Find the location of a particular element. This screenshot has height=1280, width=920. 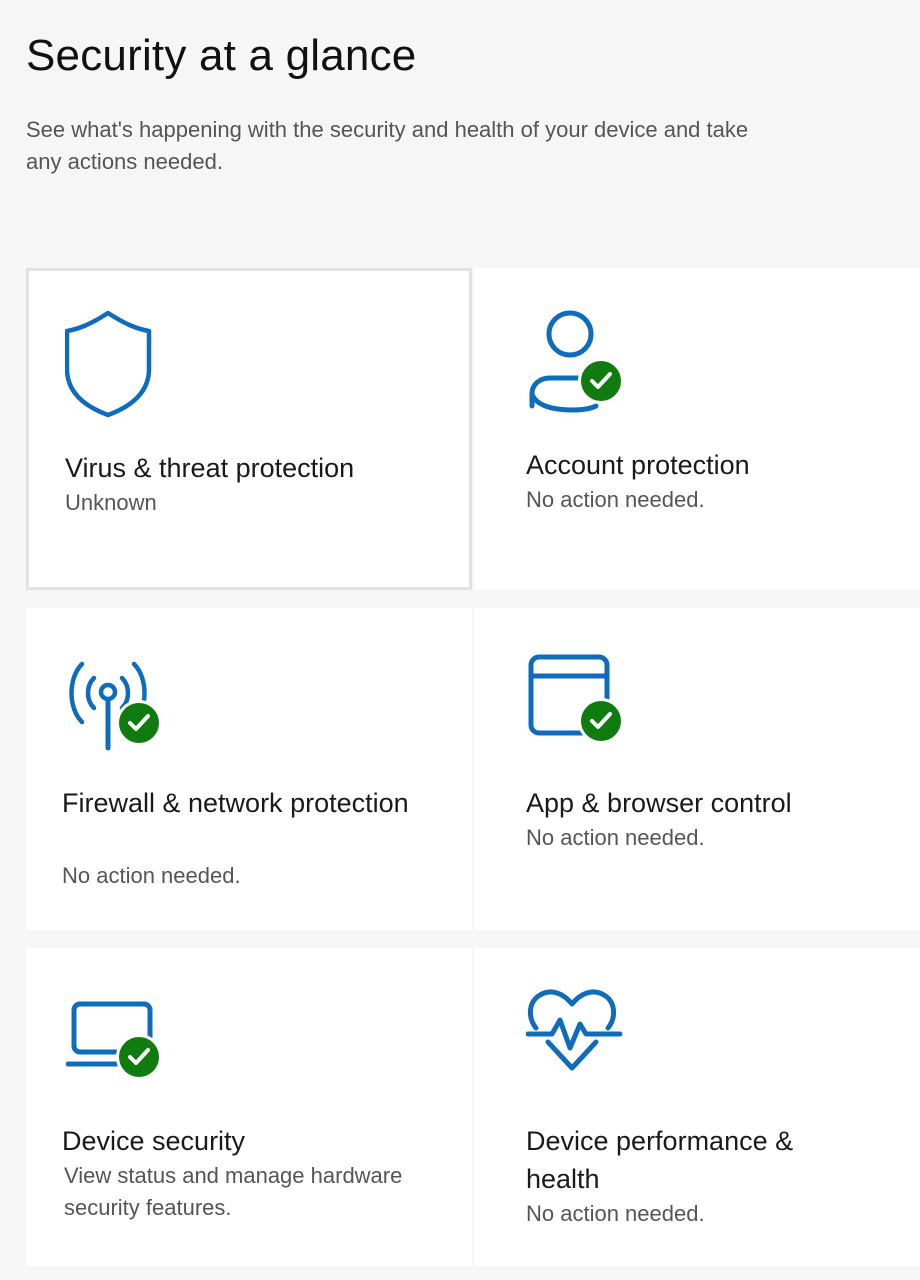

tile-account-protection: Account protection No action needed. is located at coordinates (697, 429).